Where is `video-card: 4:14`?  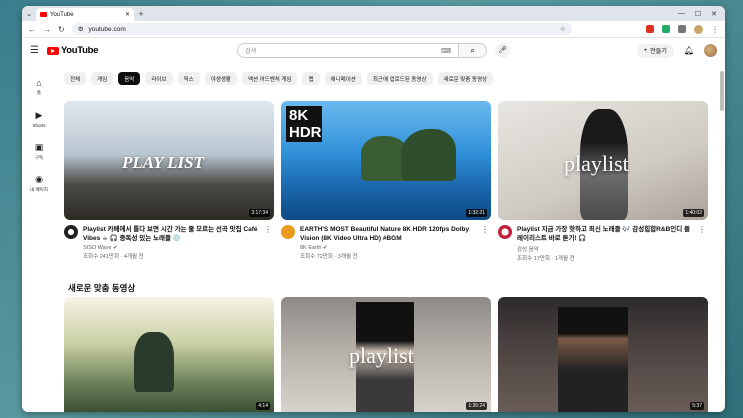 video-card: 4:14 is located at coordinates (169, 354).